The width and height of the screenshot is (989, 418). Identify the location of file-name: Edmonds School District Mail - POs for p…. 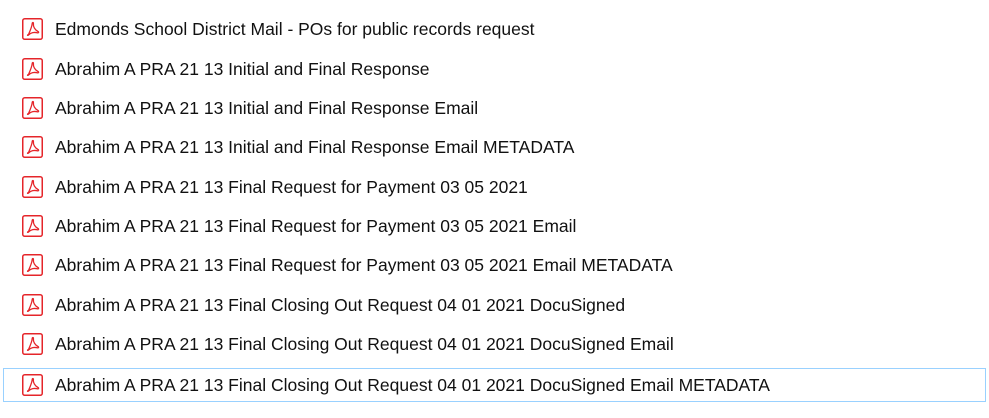
(295, 28).